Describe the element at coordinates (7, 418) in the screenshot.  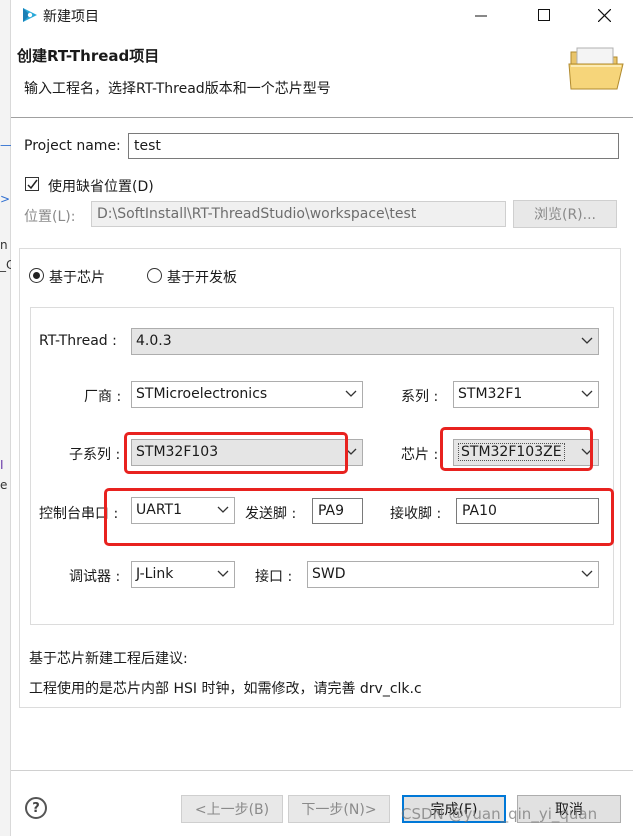
I see `background-window-edge: — > n _C I e` at that location.